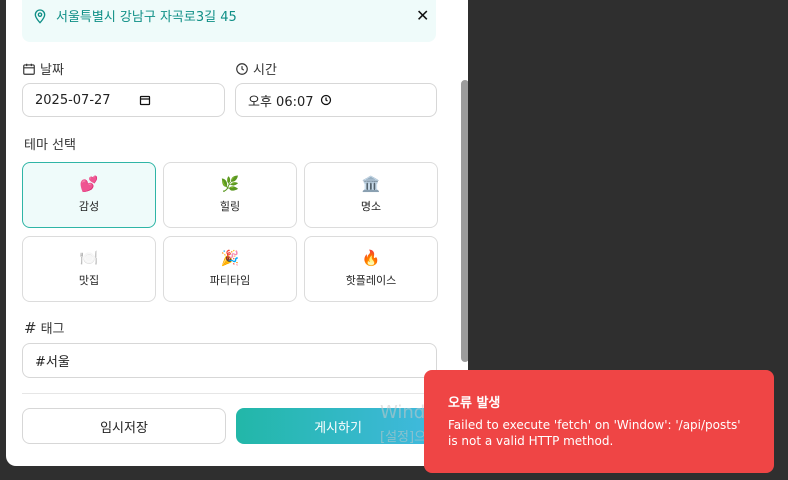 The height and width of the screenshot is (480, 788). I want to click on publish-button: 게시하기, so click(338, 426).